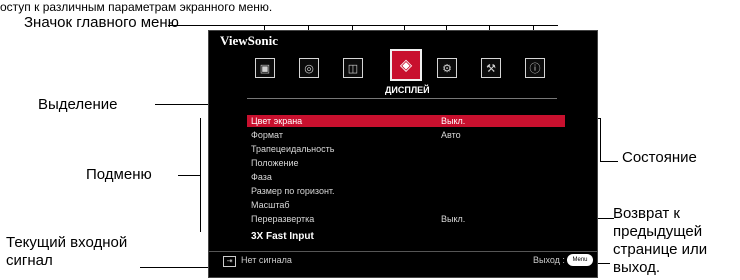  What do you see at coordinates (275, 163) in the screenshot?
I see `submenu-item-label: Положение` at bounding box center [275, 163].